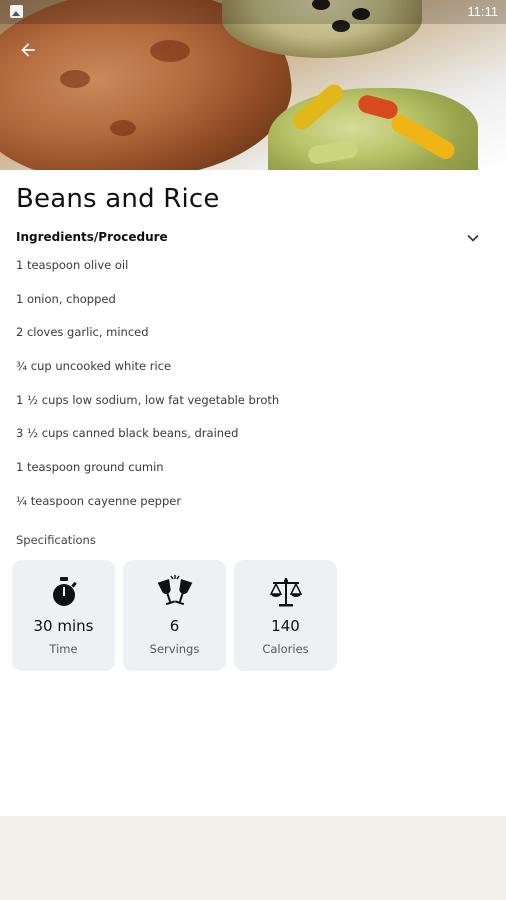  Describe the element at coordinates (56, 540) in the screenshot. I see `specifications-label: Specifications` at that location.